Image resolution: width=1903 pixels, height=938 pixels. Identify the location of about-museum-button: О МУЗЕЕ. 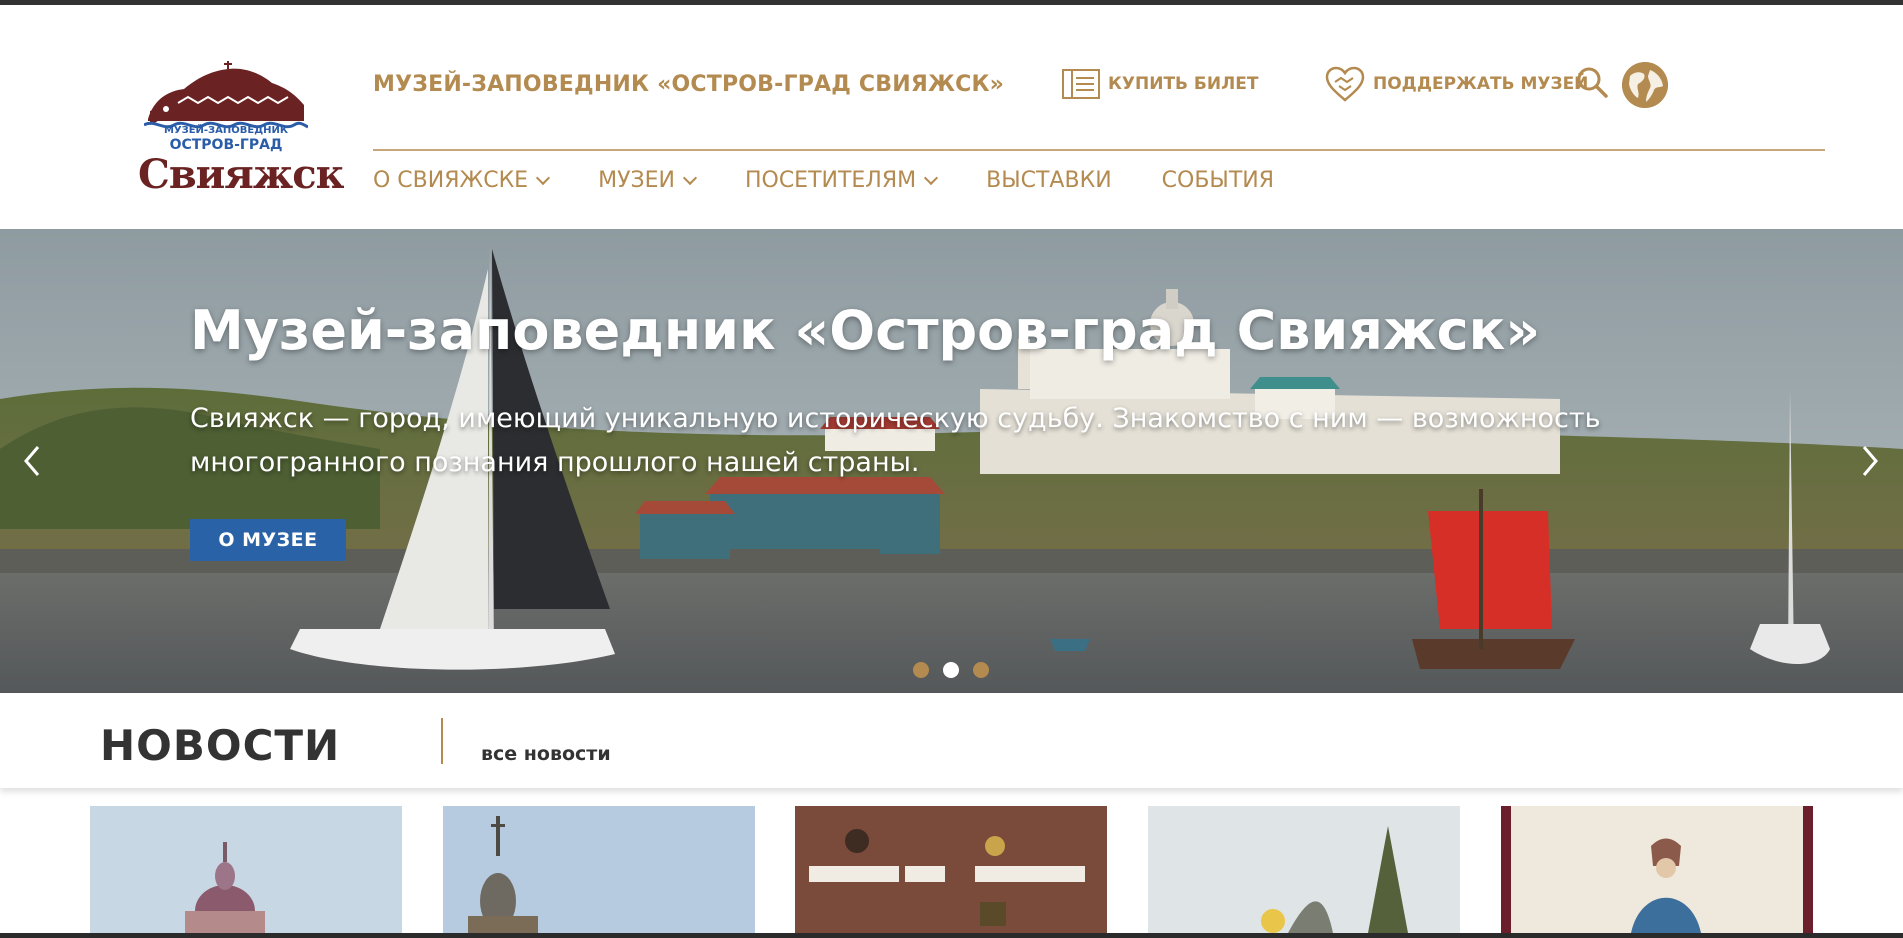
(268, 540).